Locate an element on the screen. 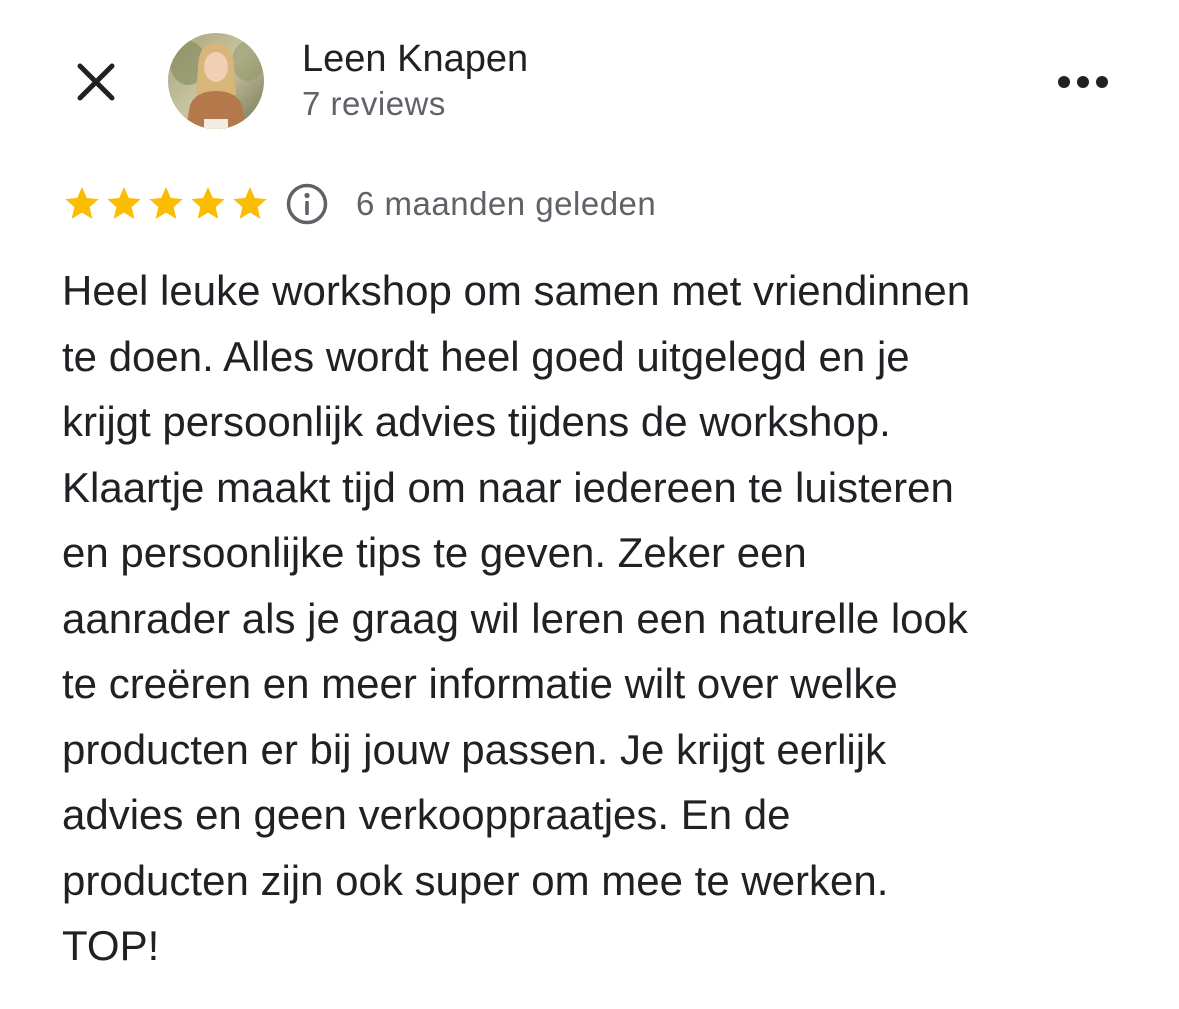  close-button is located at coordinates (96, 82).